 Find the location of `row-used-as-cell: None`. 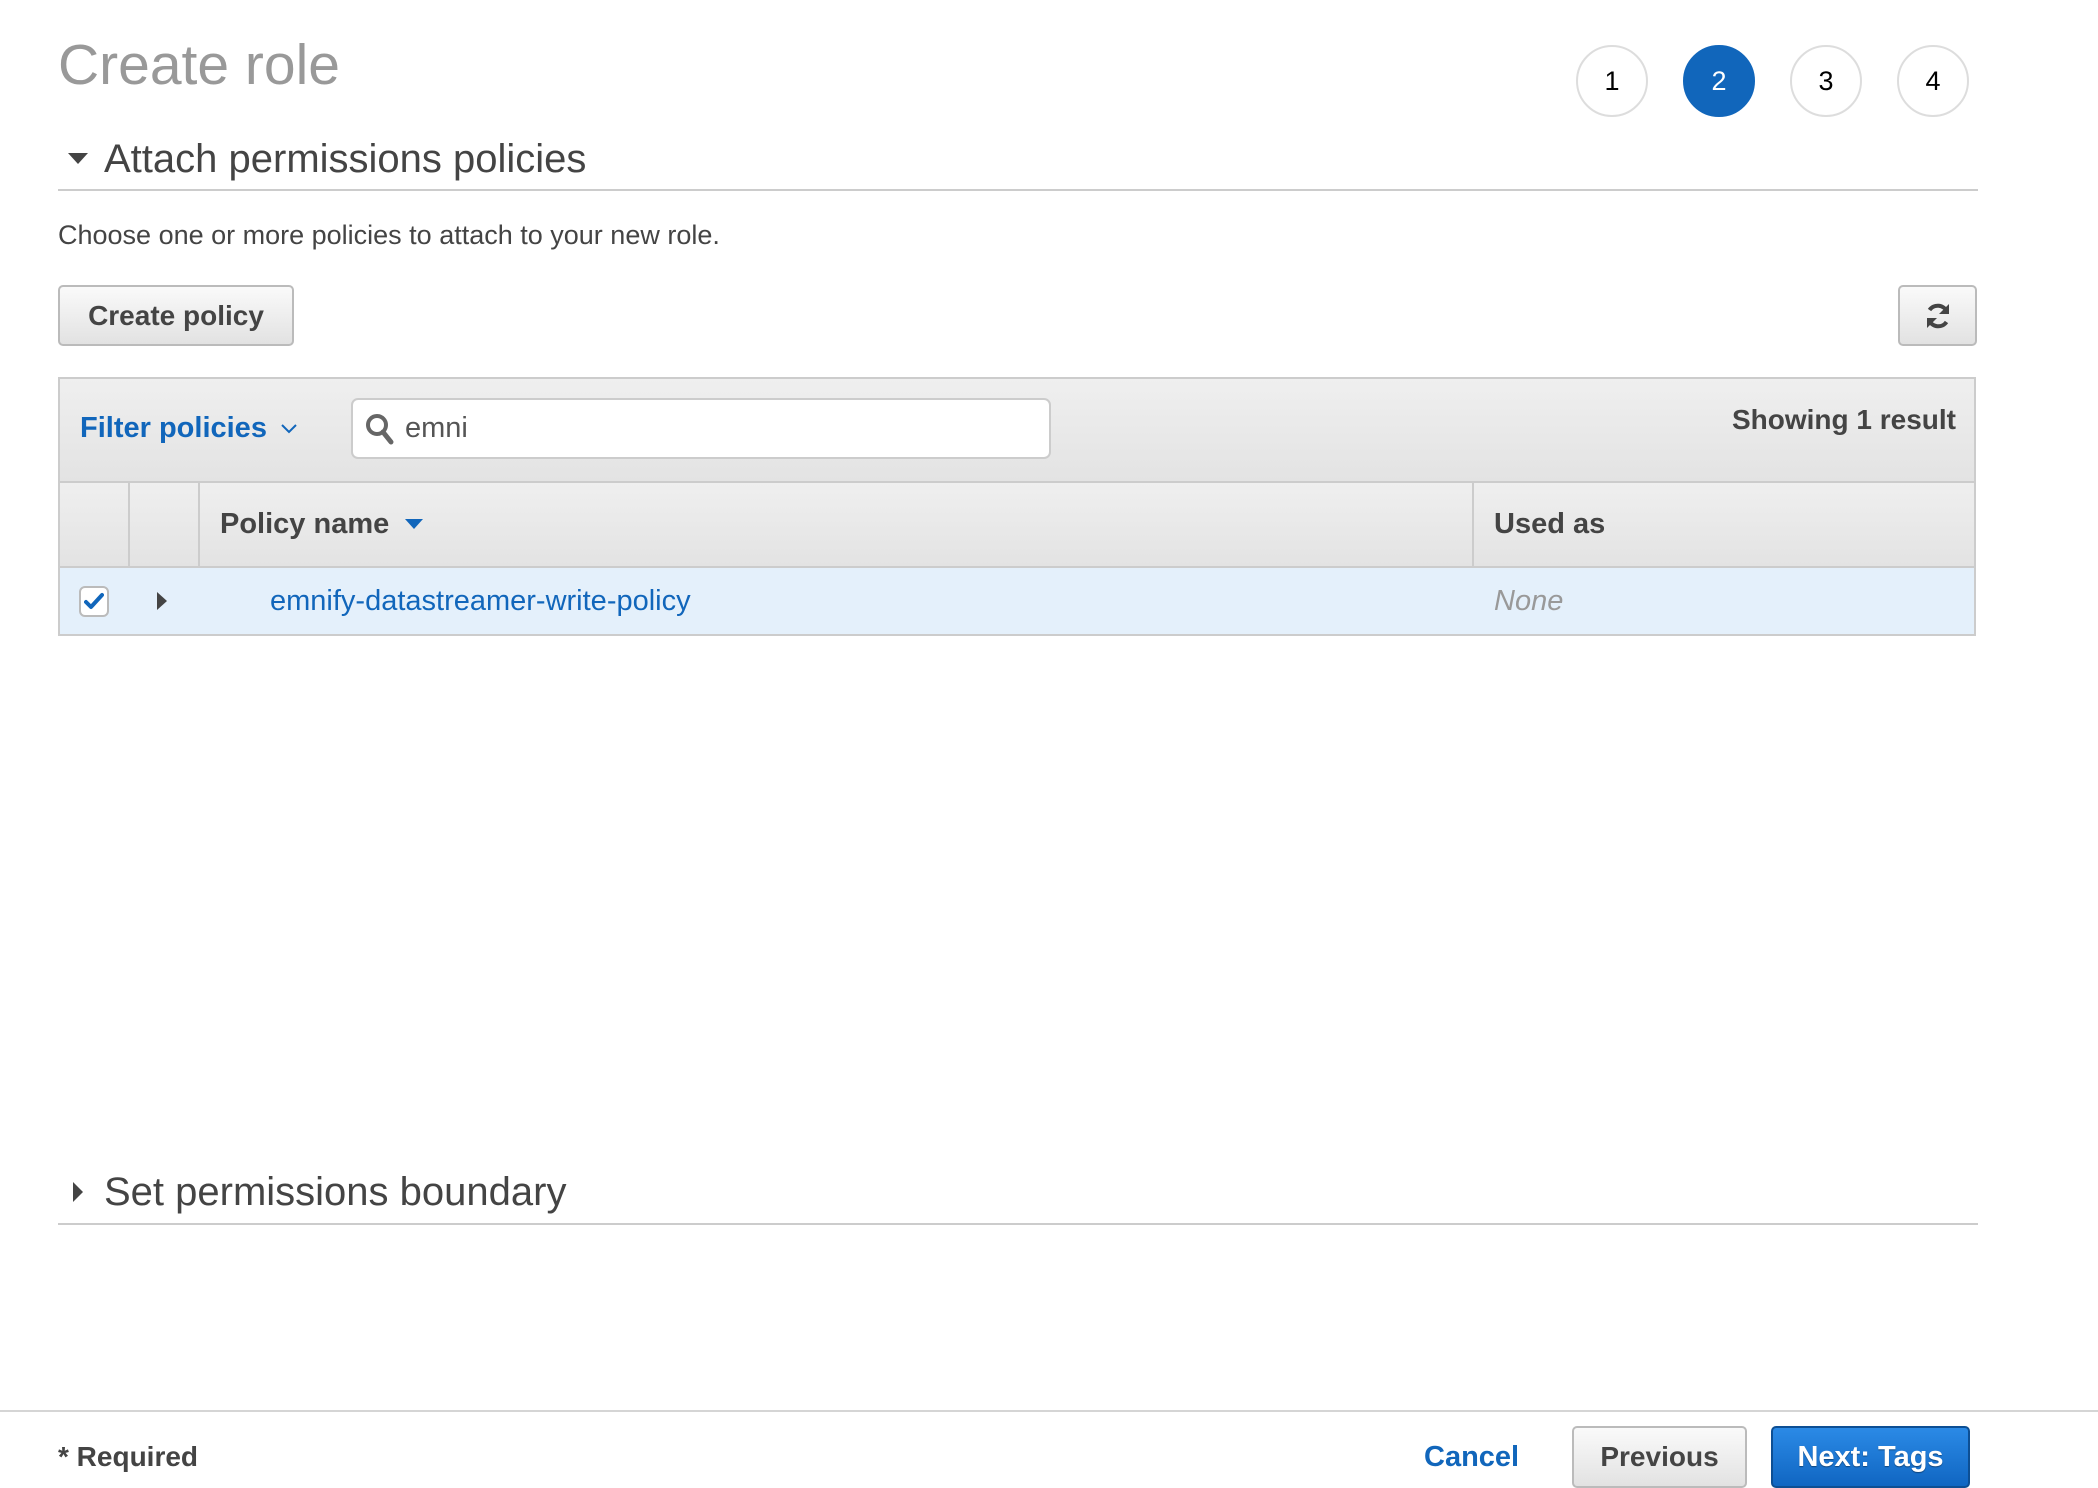

row-used-as-cell: None is located at coordinates (1724, 601).